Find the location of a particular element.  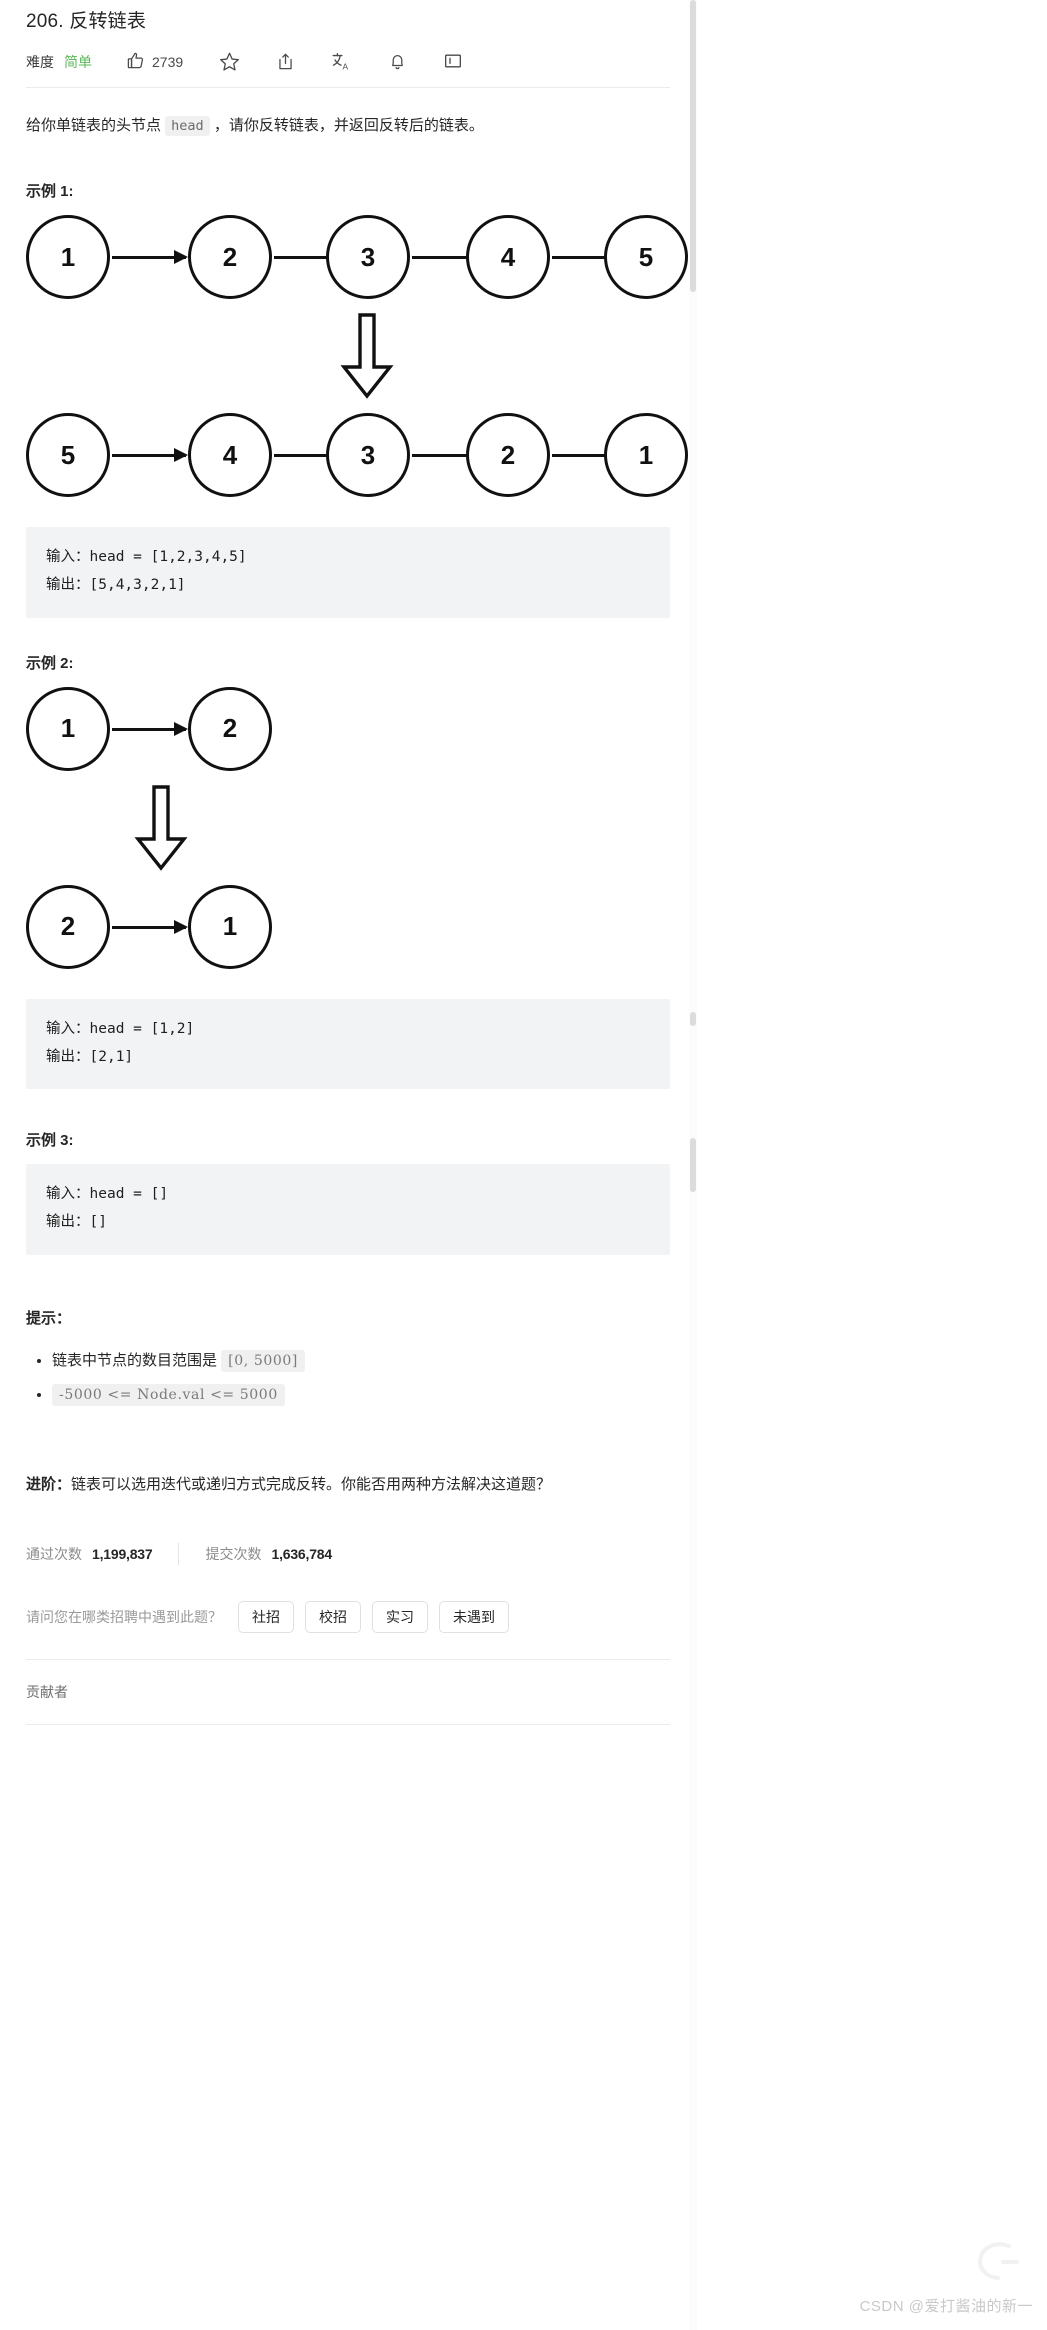

problem-meta-row: 难度 简单 2739 A is located at coordinates (348, 62).